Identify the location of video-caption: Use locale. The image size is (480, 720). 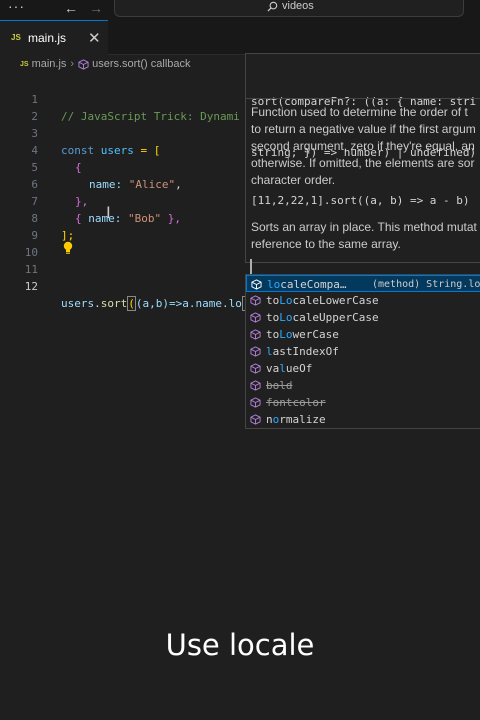
(240, 645).